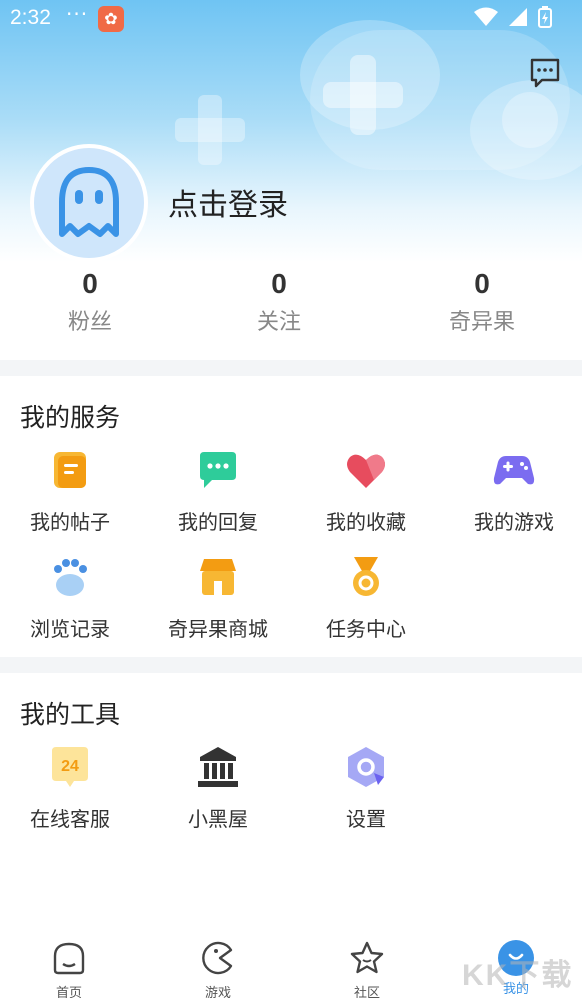 The width and height of the screenshot is (582, 998). Describe the element at coordinates (70, 493) in the screenshot. I see `service-my-posts: 我的帖子` at that location.